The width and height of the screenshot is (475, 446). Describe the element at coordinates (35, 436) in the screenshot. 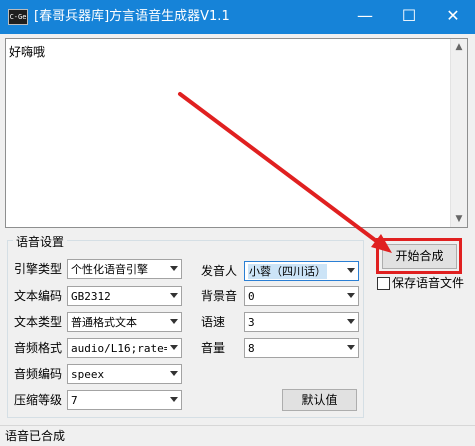

I see `status-text: 语音已合成` at that location.